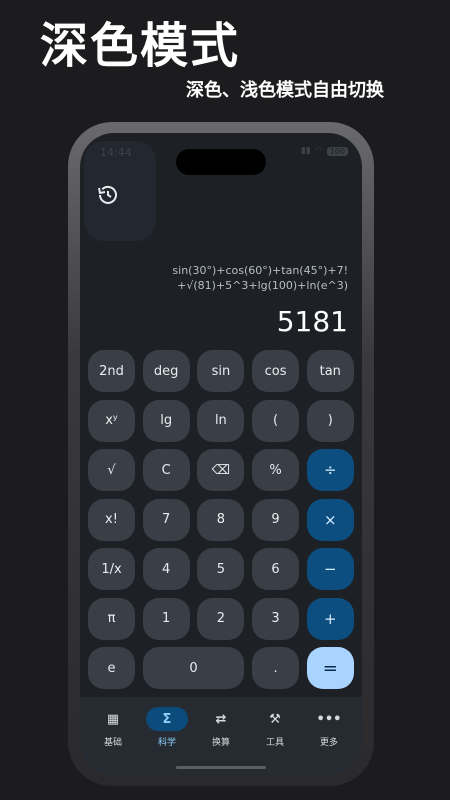 The image size is (450, 800). What do you see at coordinates (330, 420) in the screenshot?
I see `key-close-paren: )` at bounding box center [330, 420].